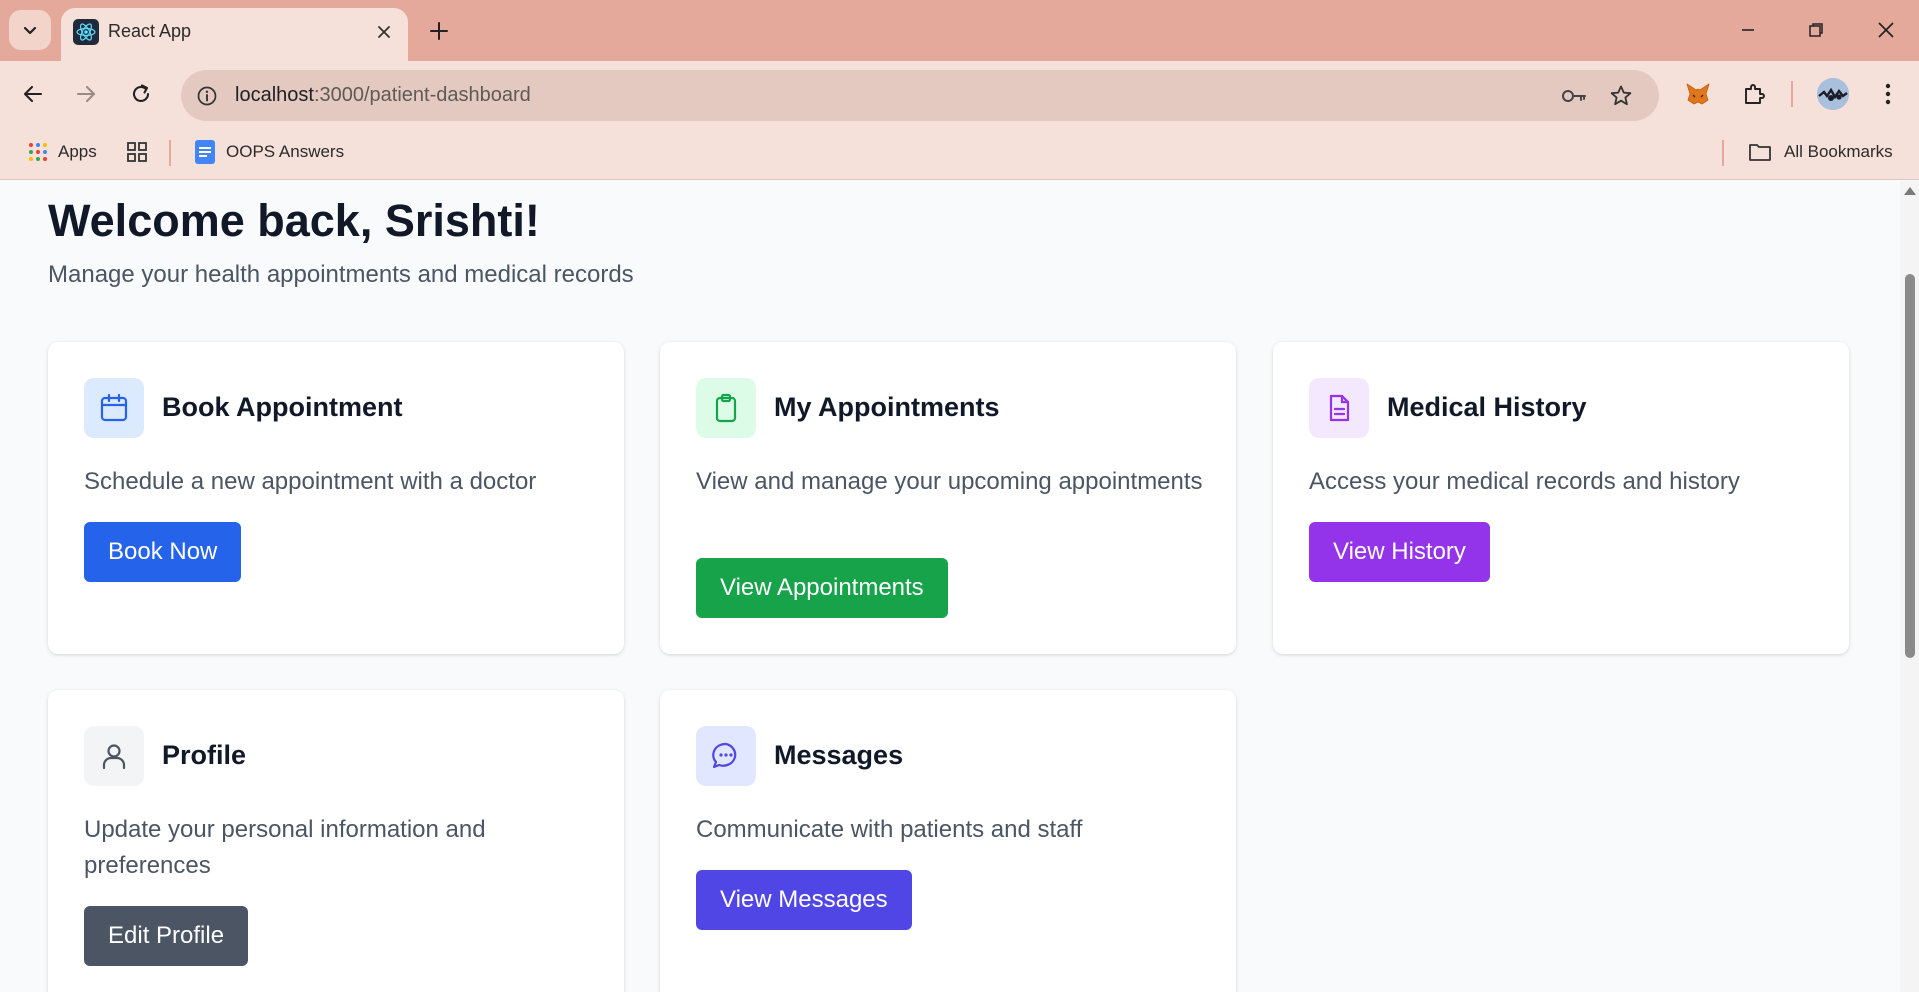  I want to click on back-arrow-icon, so click(33, 94).